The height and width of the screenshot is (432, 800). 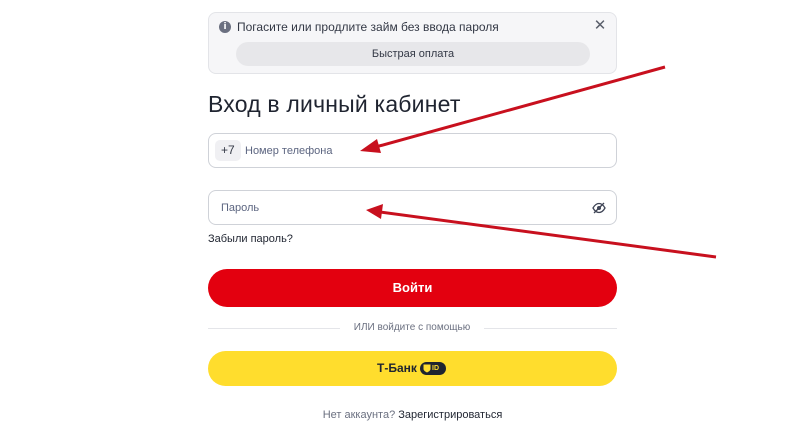 I want to click on phone-field: +7, so click(x=412, y=150).